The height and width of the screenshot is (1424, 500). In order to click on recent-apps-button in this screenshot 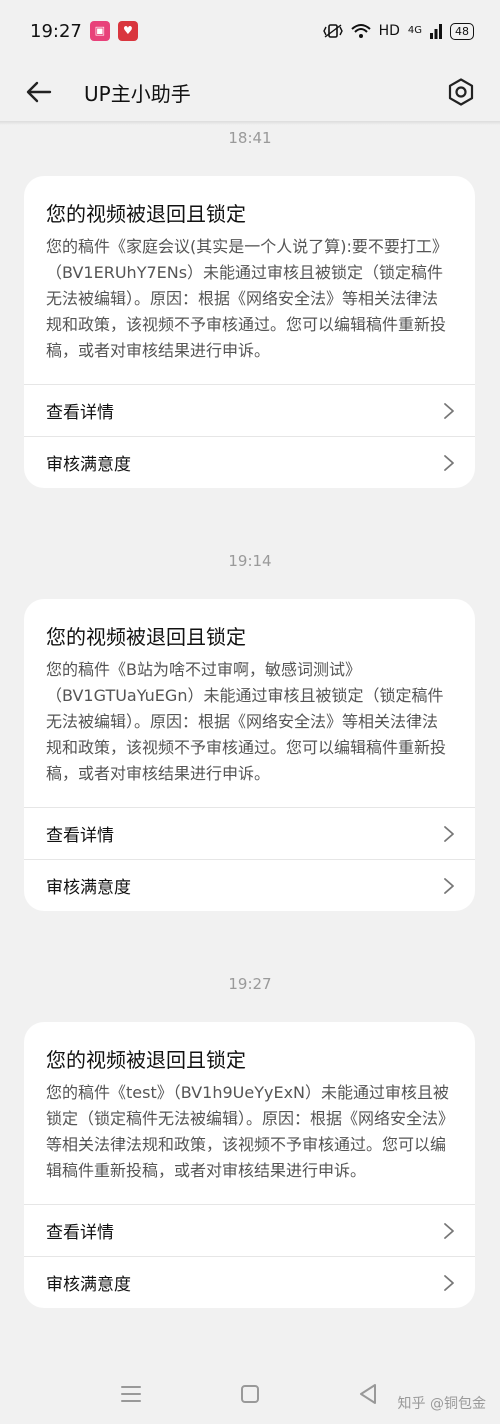, I will do `click(131, 1394)`.